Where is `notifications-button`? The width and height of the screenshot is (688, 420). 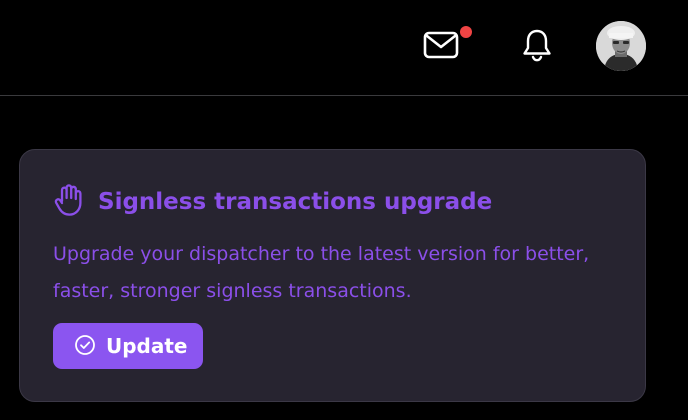 notifications-button is located at coordinates (537, 47).